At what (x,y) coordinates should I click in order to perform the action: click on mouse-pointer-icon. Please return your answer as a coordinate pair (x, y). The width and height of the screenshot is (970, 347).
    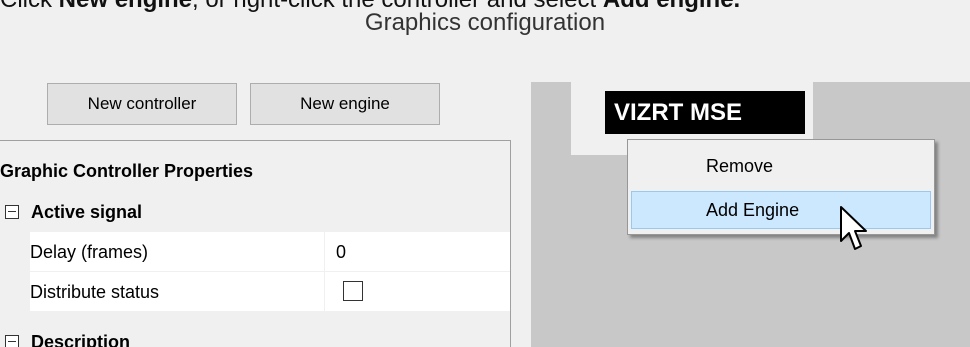
    Looking at the image, I should click on (853, 228).